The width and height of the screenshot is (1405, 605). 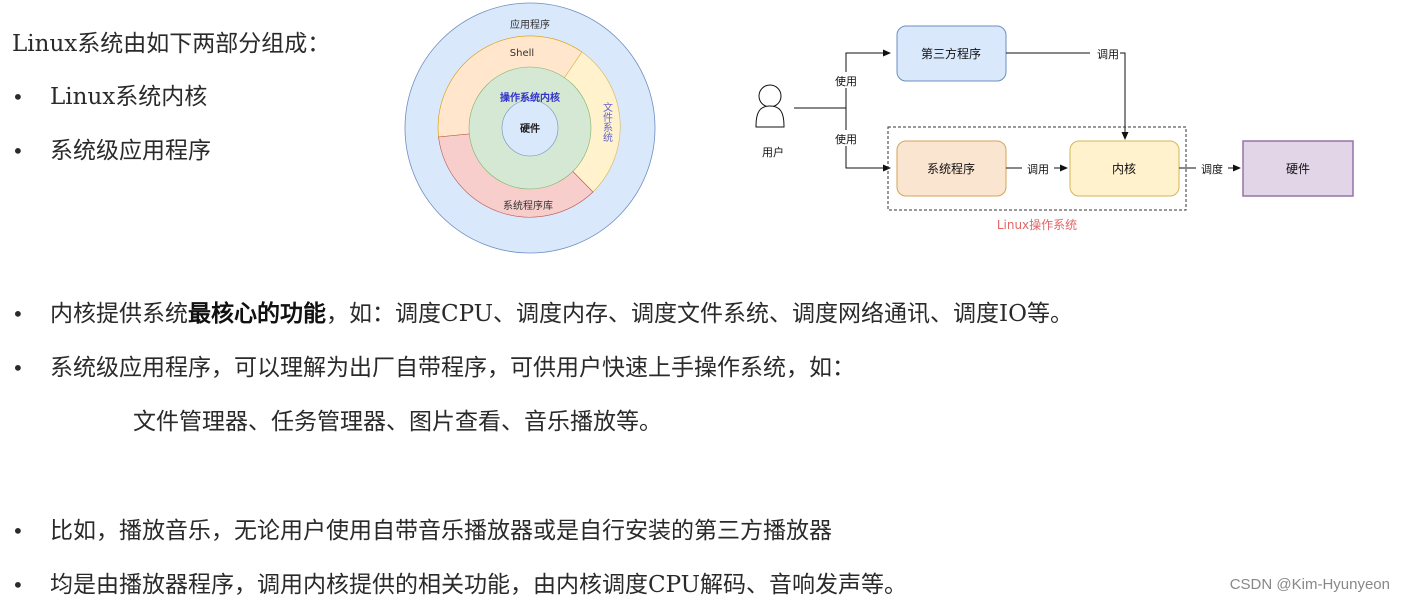 What do you see at coordinates (1038, 169) in the screenshot?
I see `edge-label-call-mid: 调用` at bounding box center [1038, 169].